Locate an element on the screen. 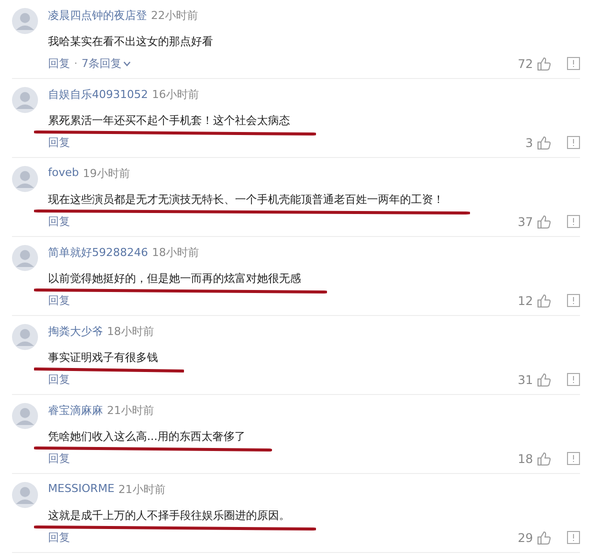 This screenshot has height=554, width=600. like-count: 37 is located at coordinates (525, 221).